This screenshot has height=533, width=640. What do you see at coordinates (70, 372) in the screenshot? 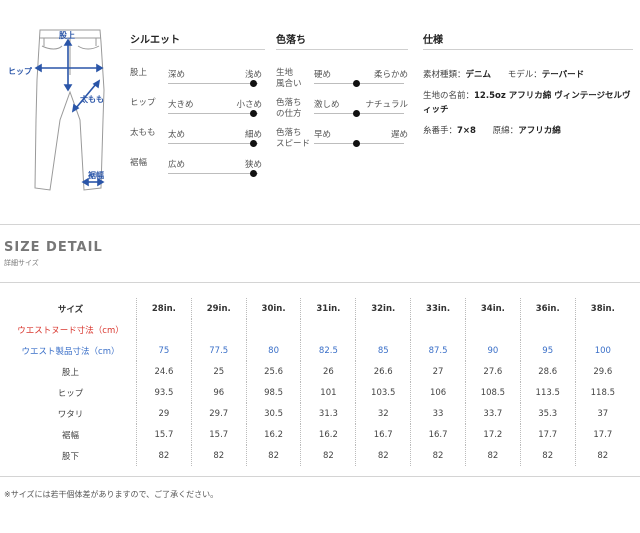
I see `row-label: 股上` at bounding box center [70, 372].